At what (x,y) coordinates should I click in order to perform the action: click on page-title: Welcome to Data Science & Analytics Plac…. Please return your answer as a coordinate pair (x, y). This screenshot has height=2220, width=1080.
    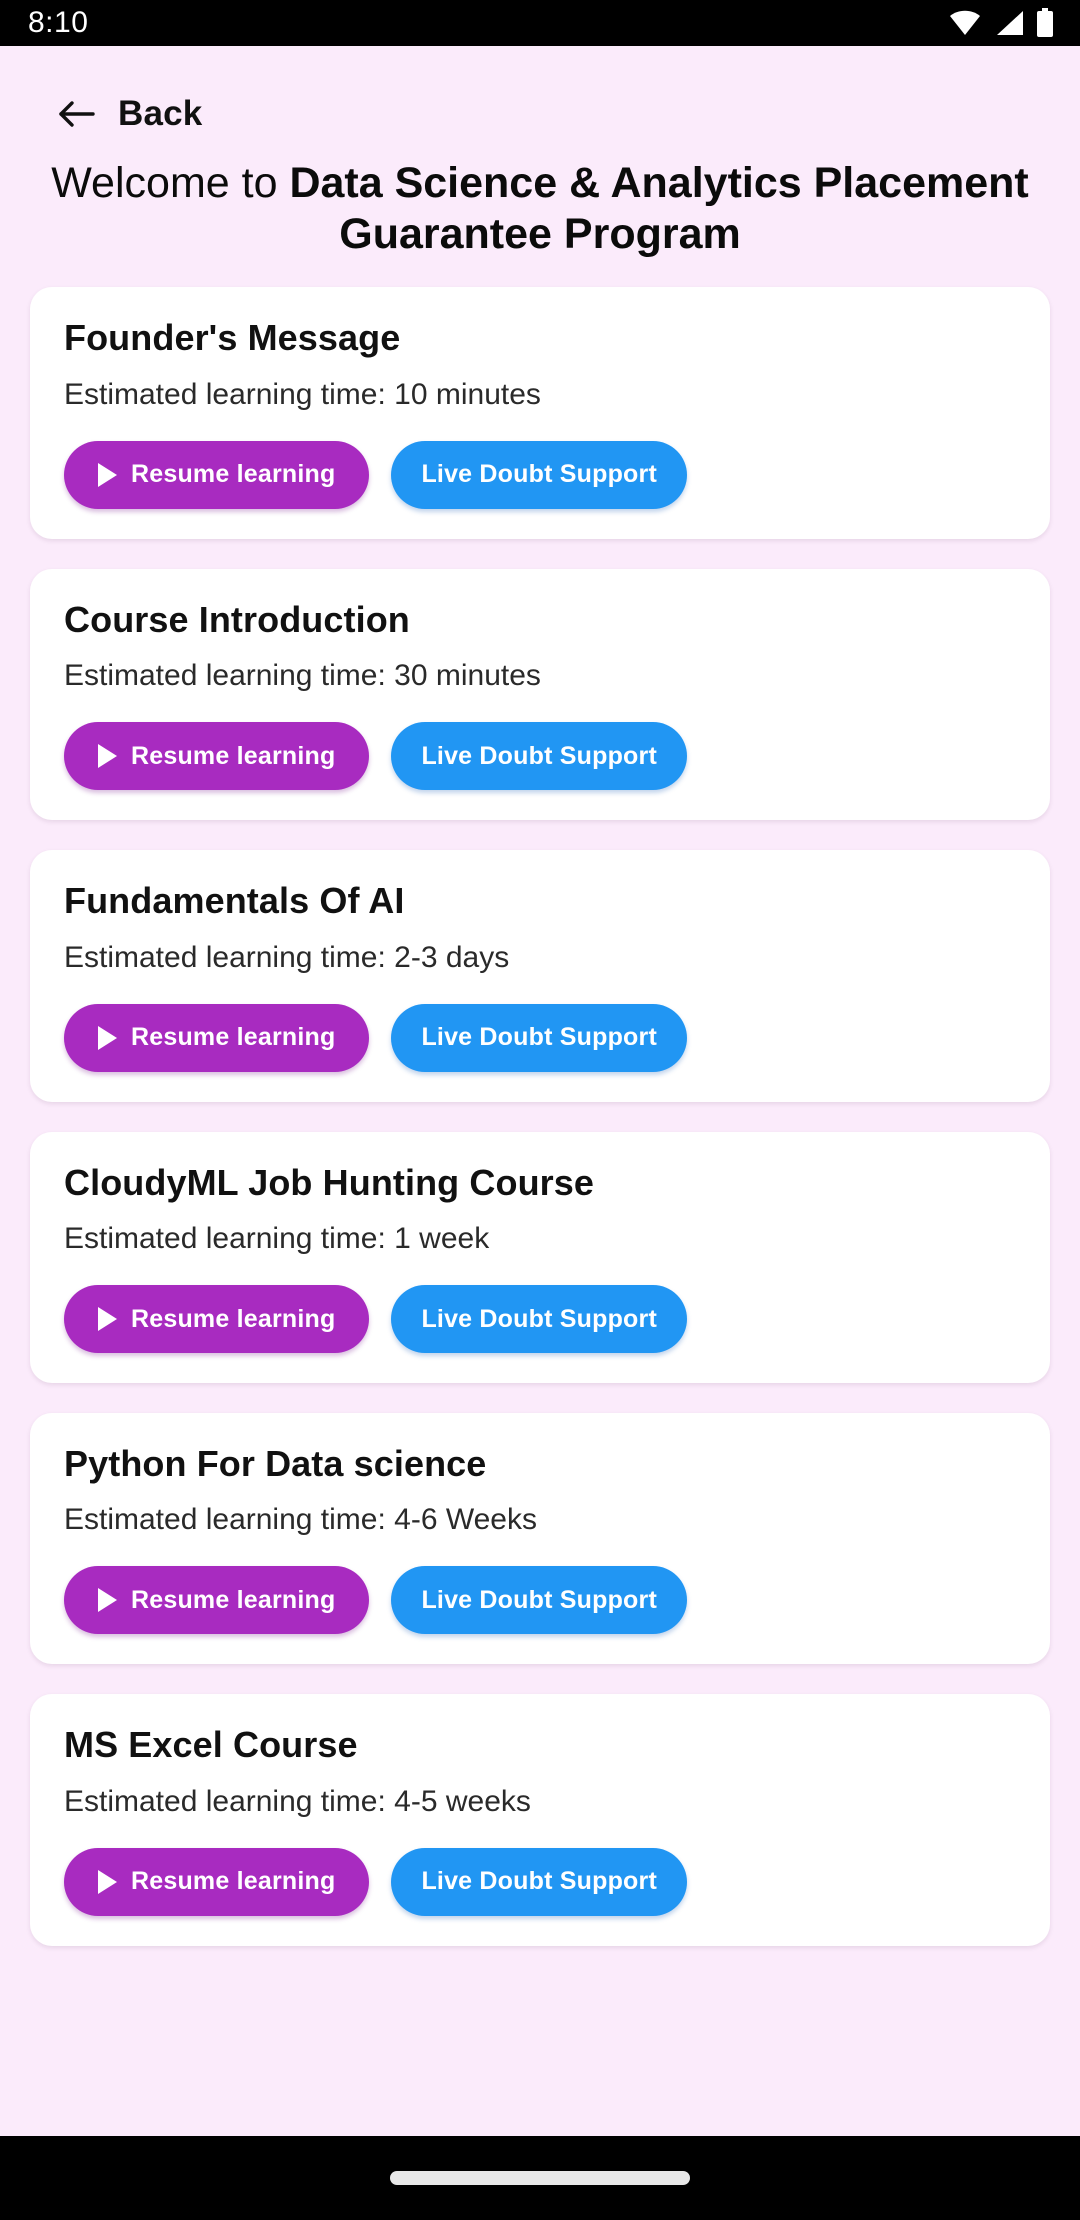
    Looking at the image, I should click on (540, 196).